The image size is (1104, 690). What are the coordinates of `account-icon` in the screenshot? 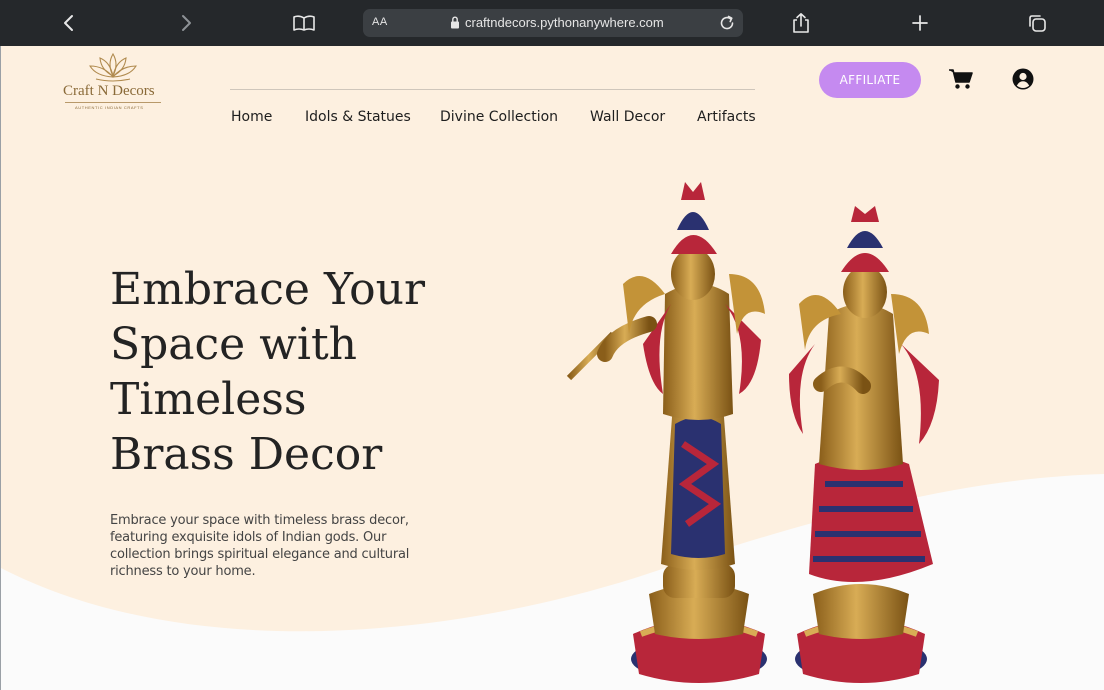 It's located at (1023, 81).